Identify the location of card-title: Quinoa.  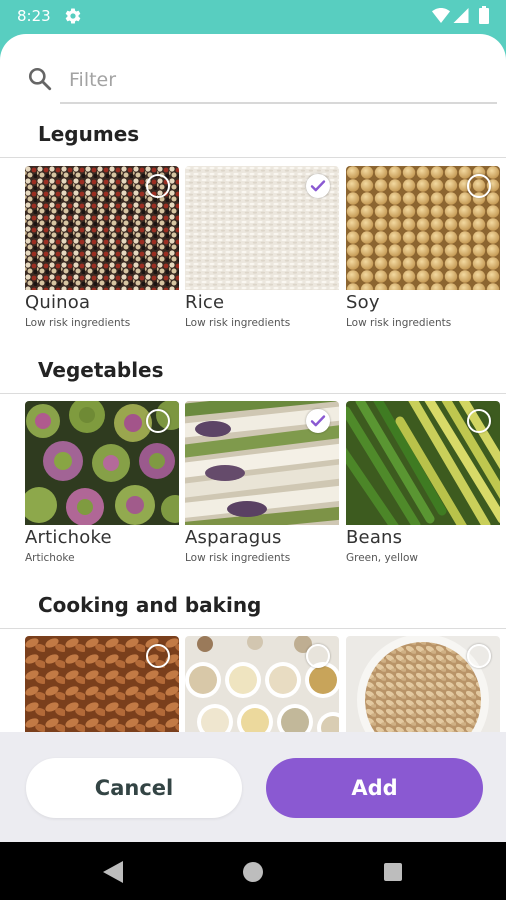
(58, 302).